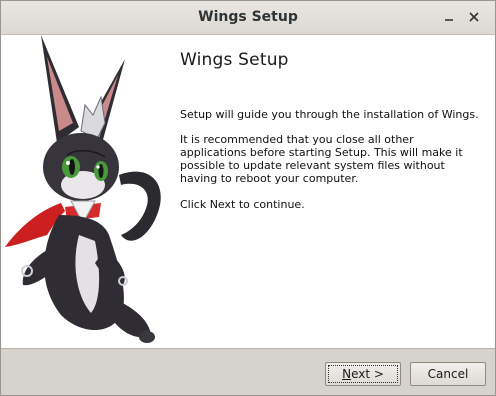 This screenshot has width=496, height=396. What do you see at coordinates (234, 60) in the screenshot?
I see `page-heading: Wings Setup` at bounding box center [234, 60].